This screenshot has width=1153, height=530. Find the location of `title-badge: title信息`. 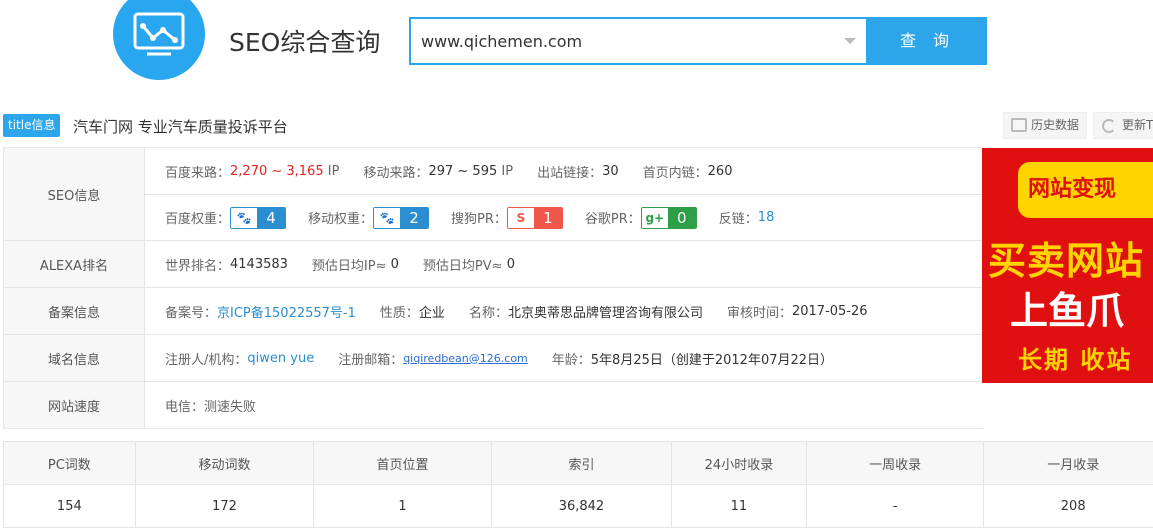

title-badge: title信息 is located at coordinates (32, 125).